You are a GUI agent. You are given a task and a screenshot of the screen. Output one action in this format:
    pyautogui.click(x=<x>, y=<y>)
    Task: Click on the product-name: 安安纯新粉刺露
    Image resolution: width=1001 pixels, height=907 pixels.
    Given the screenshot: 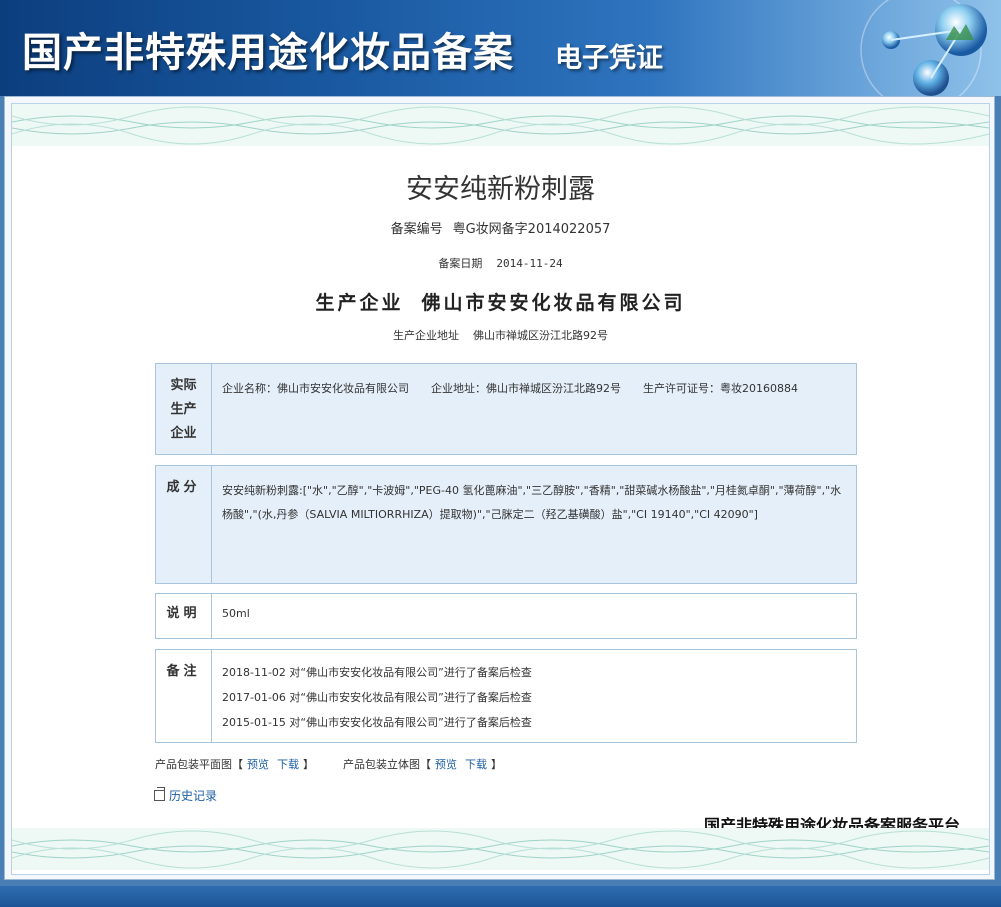 What is the action you would take?
    pyautogui.click(x=500, y=189)
    